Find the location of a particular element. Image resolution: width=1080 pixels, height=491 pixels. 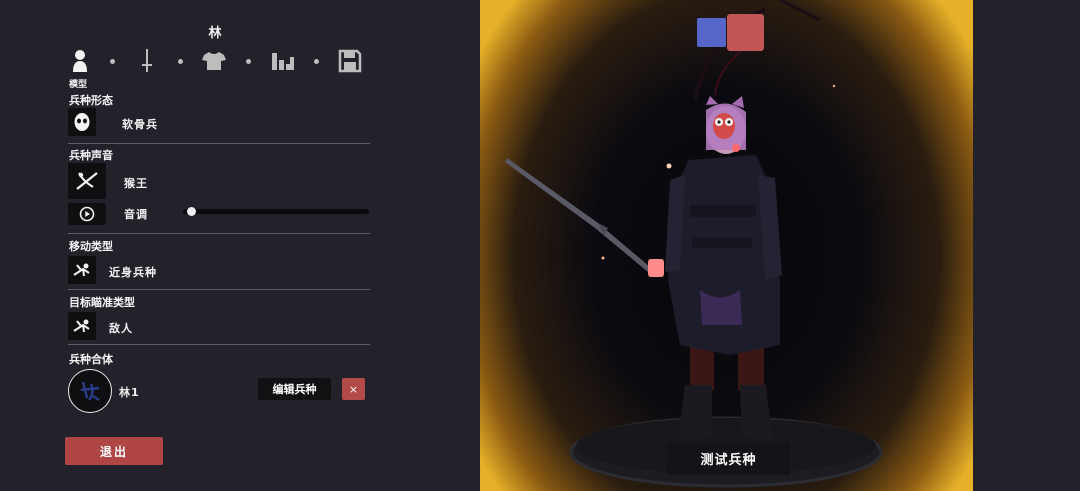

exit-button: 退出 is located at coordinates (114, 451).